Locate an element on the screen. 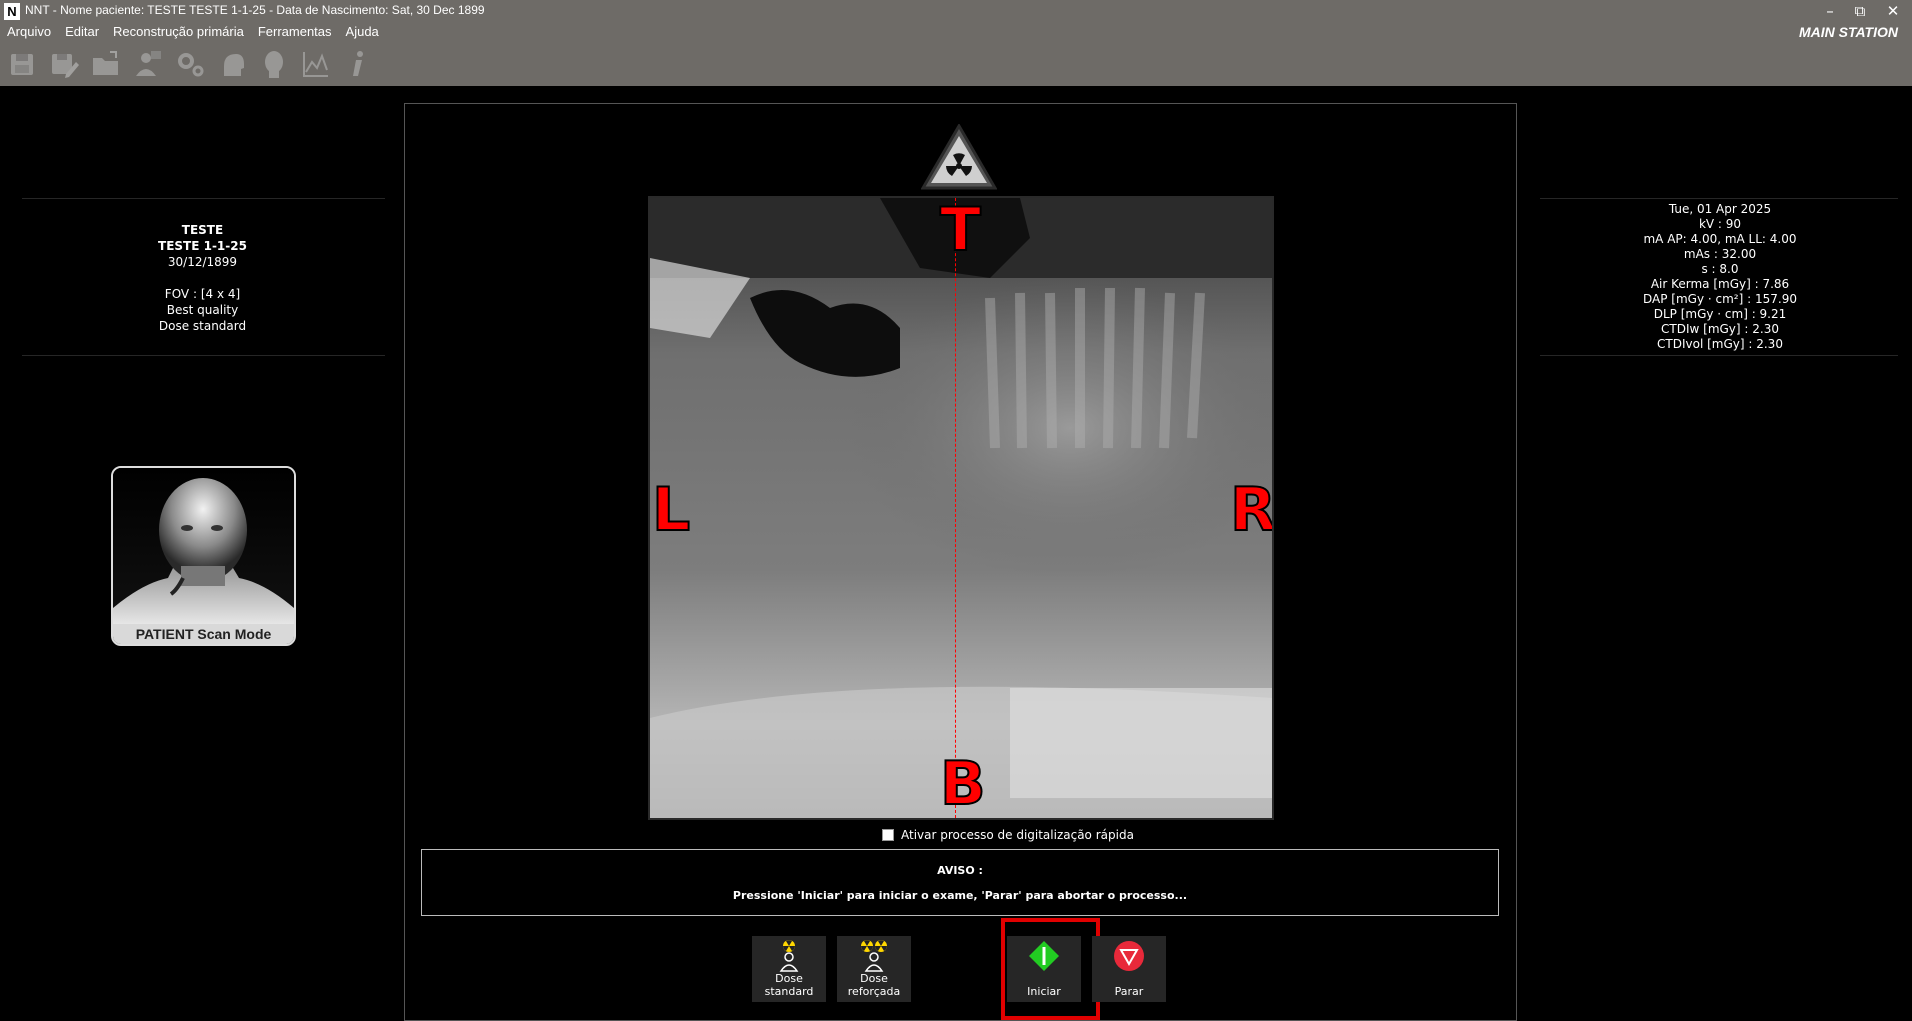 This screenshot has width=1912, height=1021. device-settings-icon is located at coordinates (190, 64).